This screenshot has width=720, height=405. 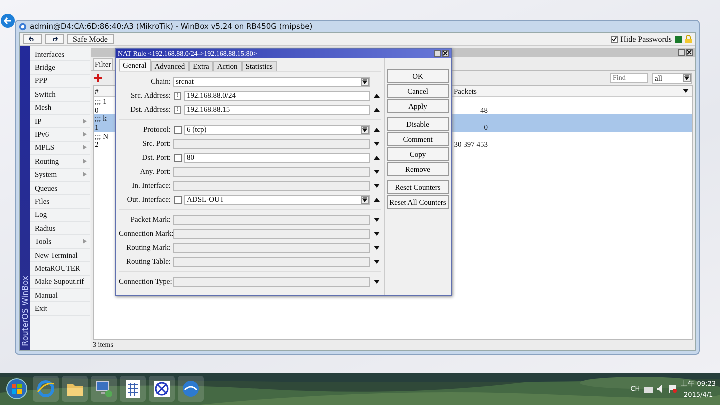 What do you see at coordinates (162, 389) in the screenshot?
I see `target-icon` at bounding box center [162, 389].